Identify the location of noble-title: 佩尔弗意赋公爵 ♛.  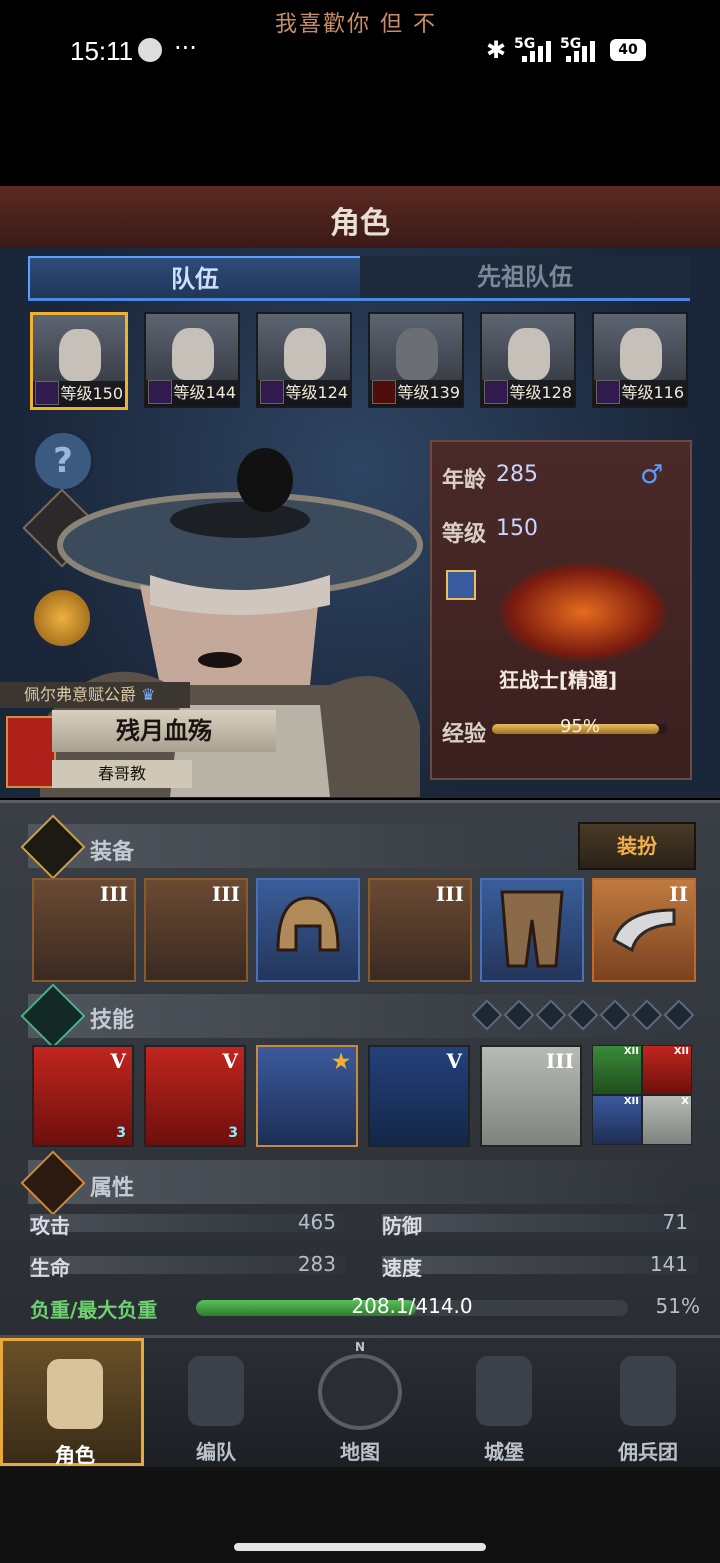
(95, 695).